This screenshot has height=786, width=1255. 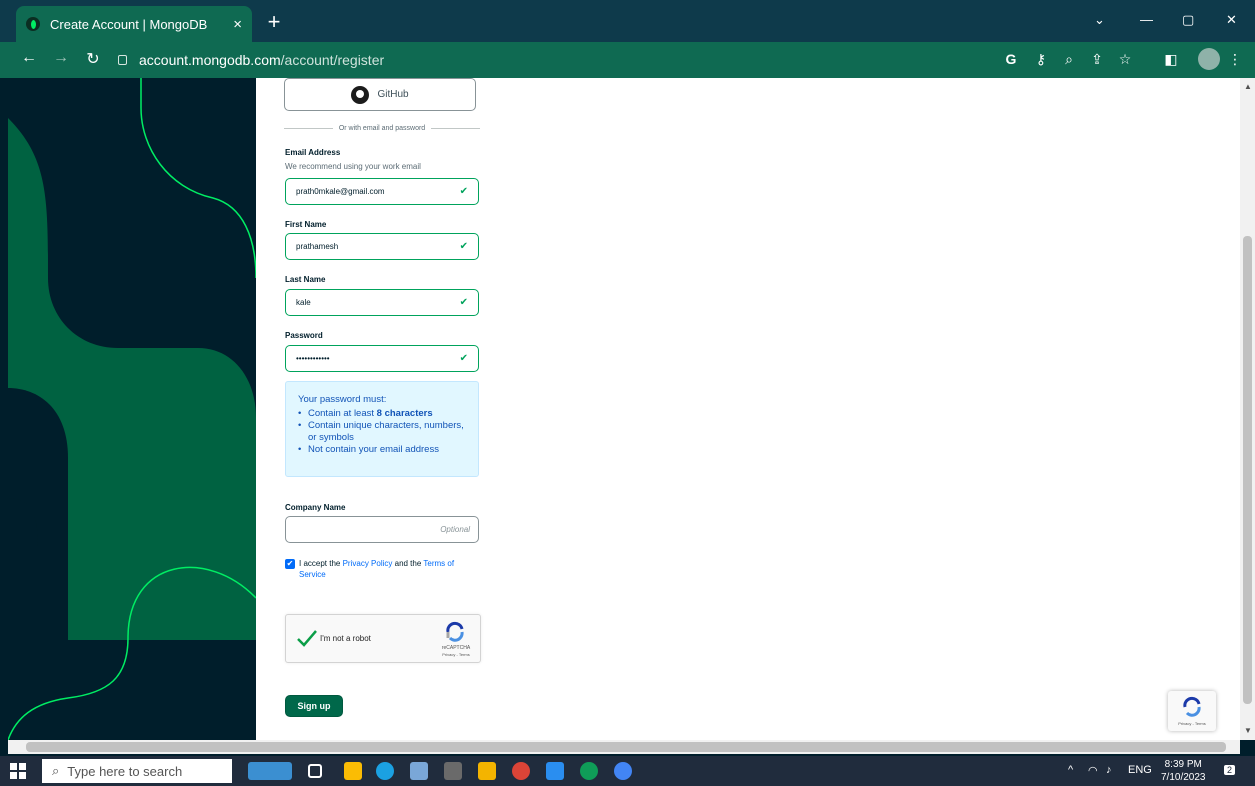 I want to click on close-window-icon: ✕, so click(x=1231, y=20).